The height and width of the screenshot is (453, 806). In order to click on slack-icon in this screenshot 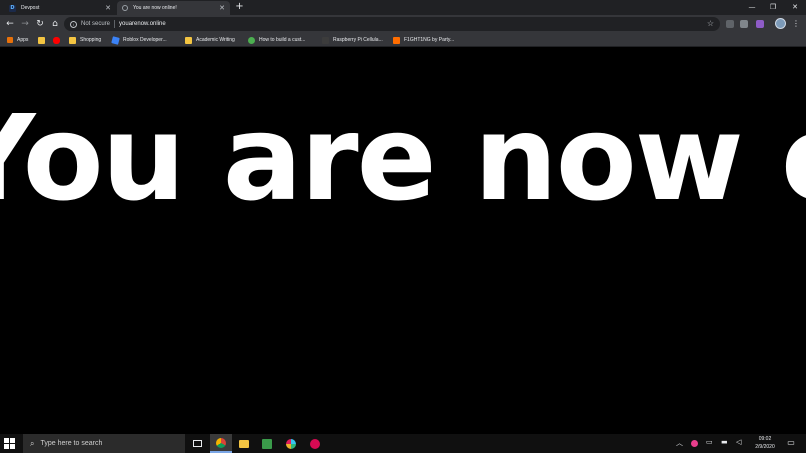, I will do `click(291, 443)`.